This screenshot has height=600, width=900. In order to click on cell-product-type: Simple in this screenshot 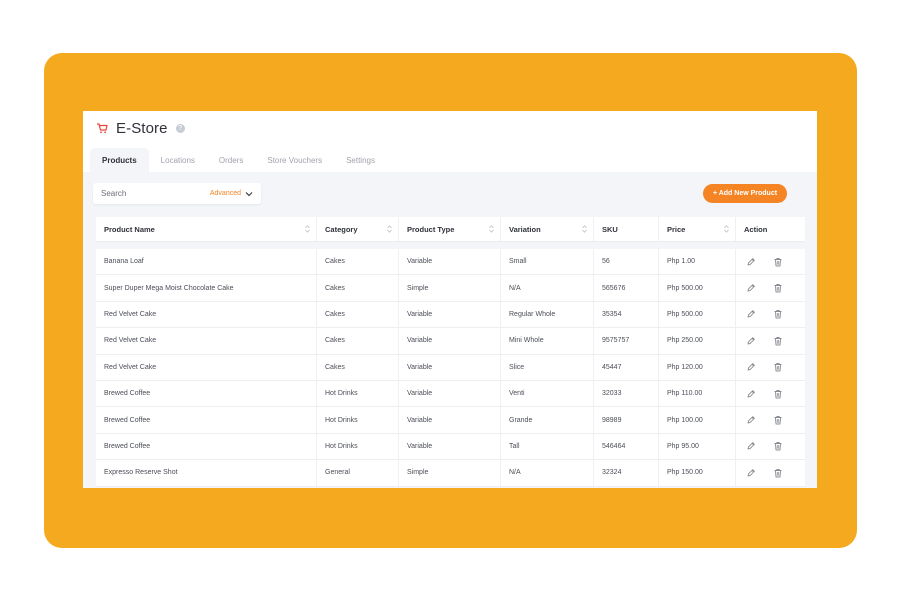, I will do `click(450, 473)`.